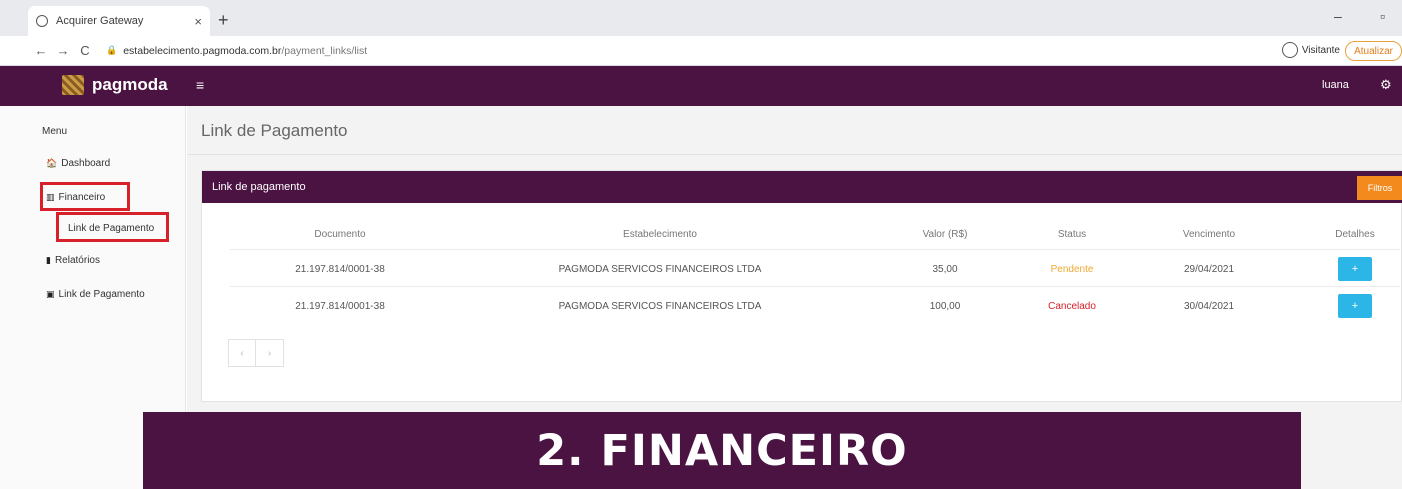  What do you see at coordinates (52, 163) in the screenshot?
I see `home-icon: 🏠` at bounding box center [52, 163].